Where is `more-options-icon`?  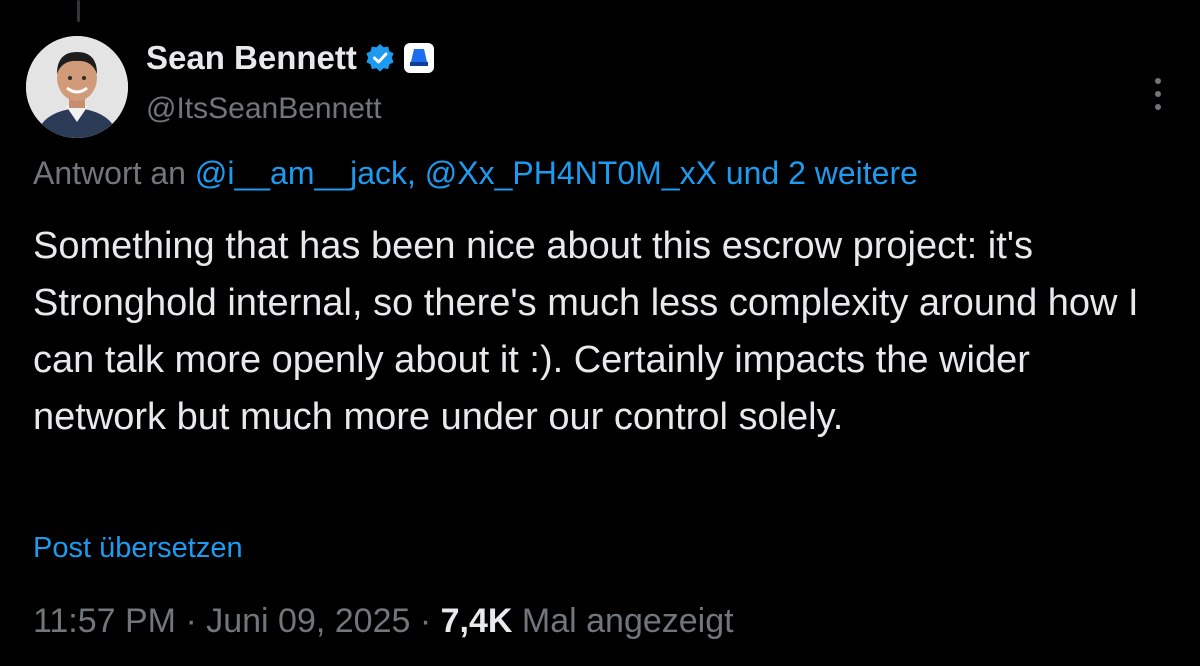
more-options-icon is located at coordinates (1158, 94).